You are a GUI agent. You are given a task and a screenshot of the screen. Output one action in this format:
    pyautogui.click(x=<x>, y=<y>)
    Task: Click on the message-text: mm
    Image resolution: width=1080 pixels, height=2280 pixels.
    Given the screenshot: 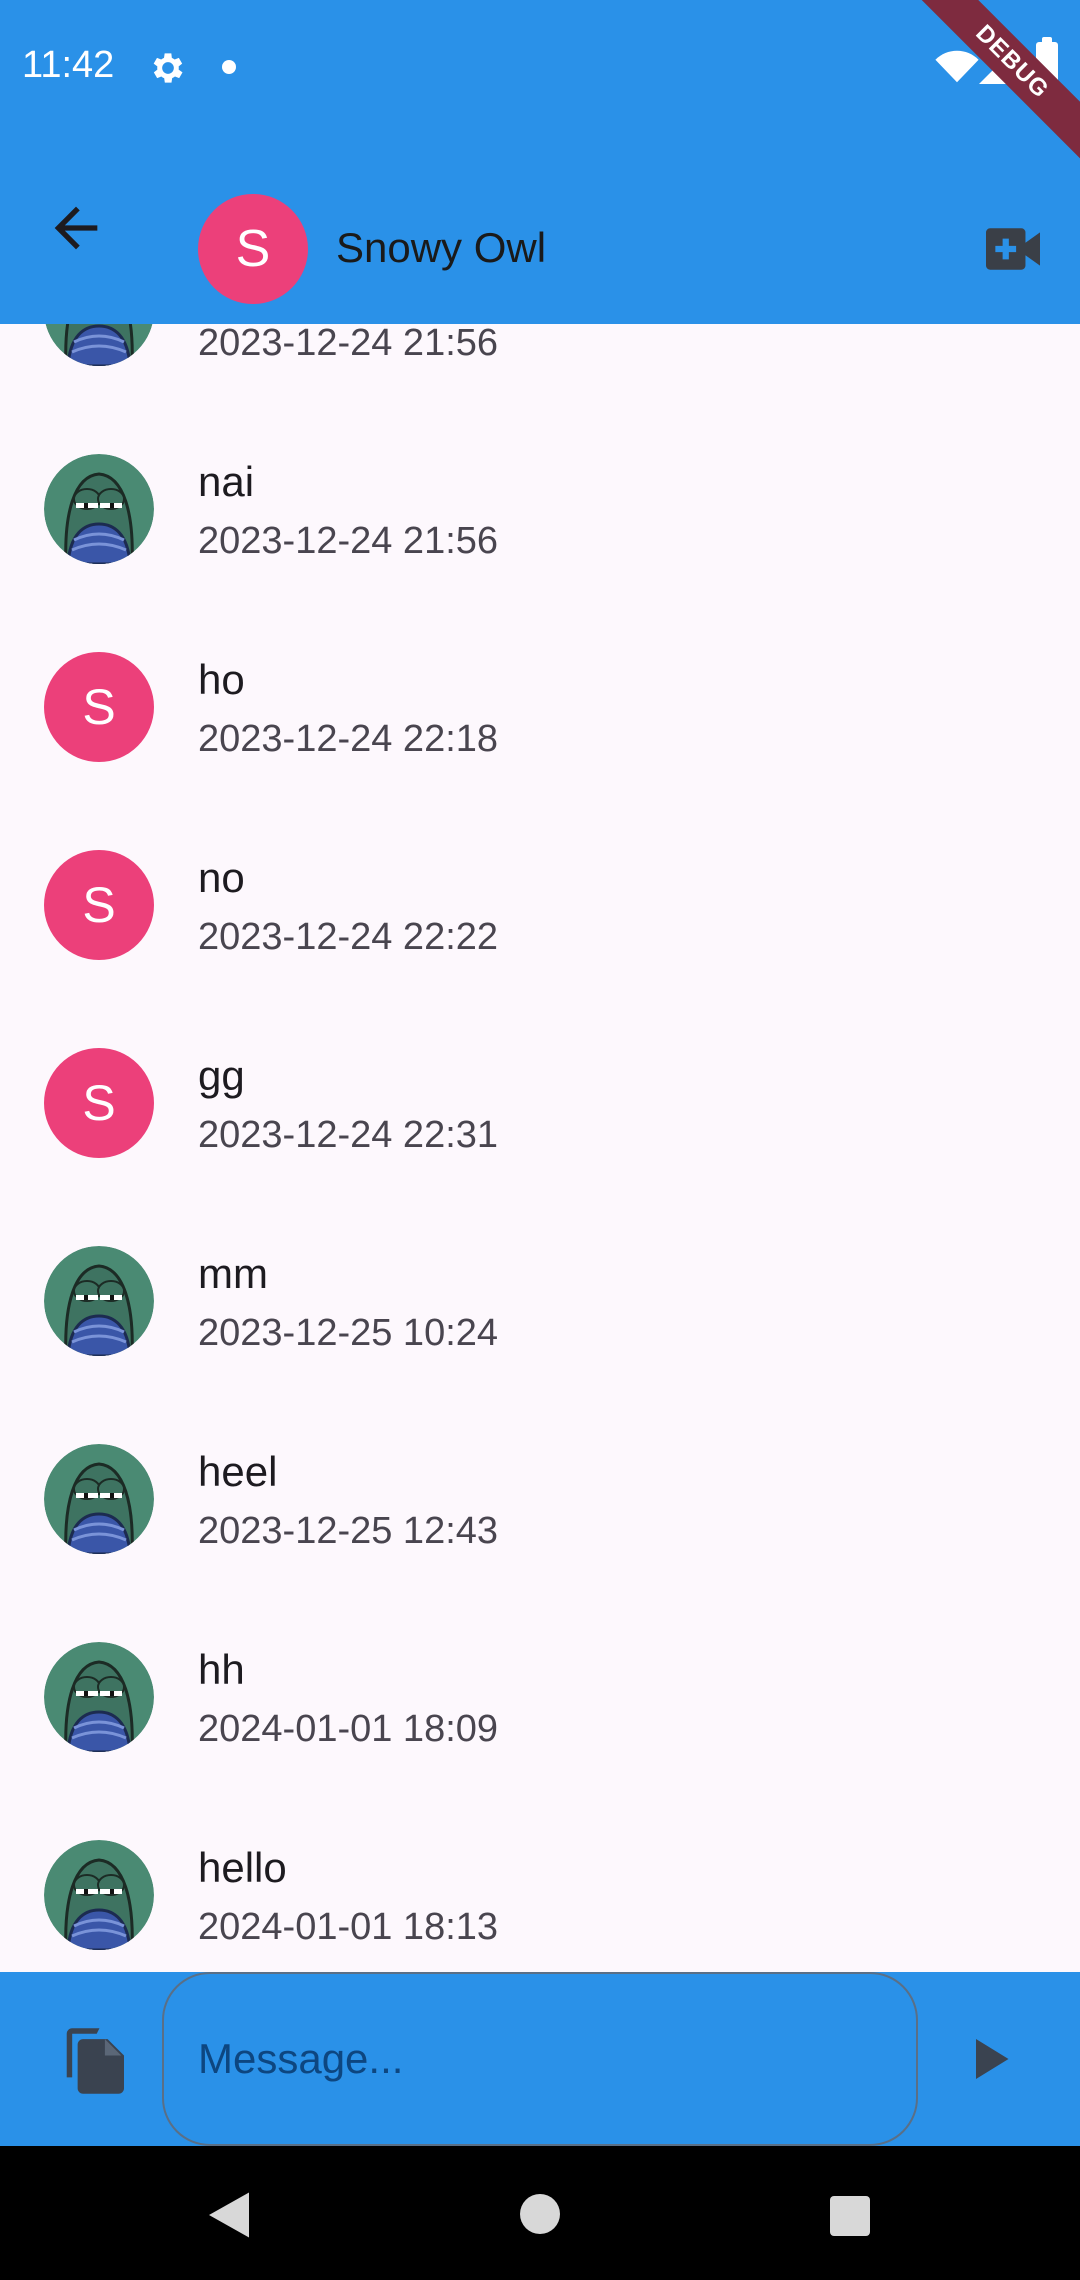 What is the action you would take?
    pyautogui.click(x=233, y=1273)
    